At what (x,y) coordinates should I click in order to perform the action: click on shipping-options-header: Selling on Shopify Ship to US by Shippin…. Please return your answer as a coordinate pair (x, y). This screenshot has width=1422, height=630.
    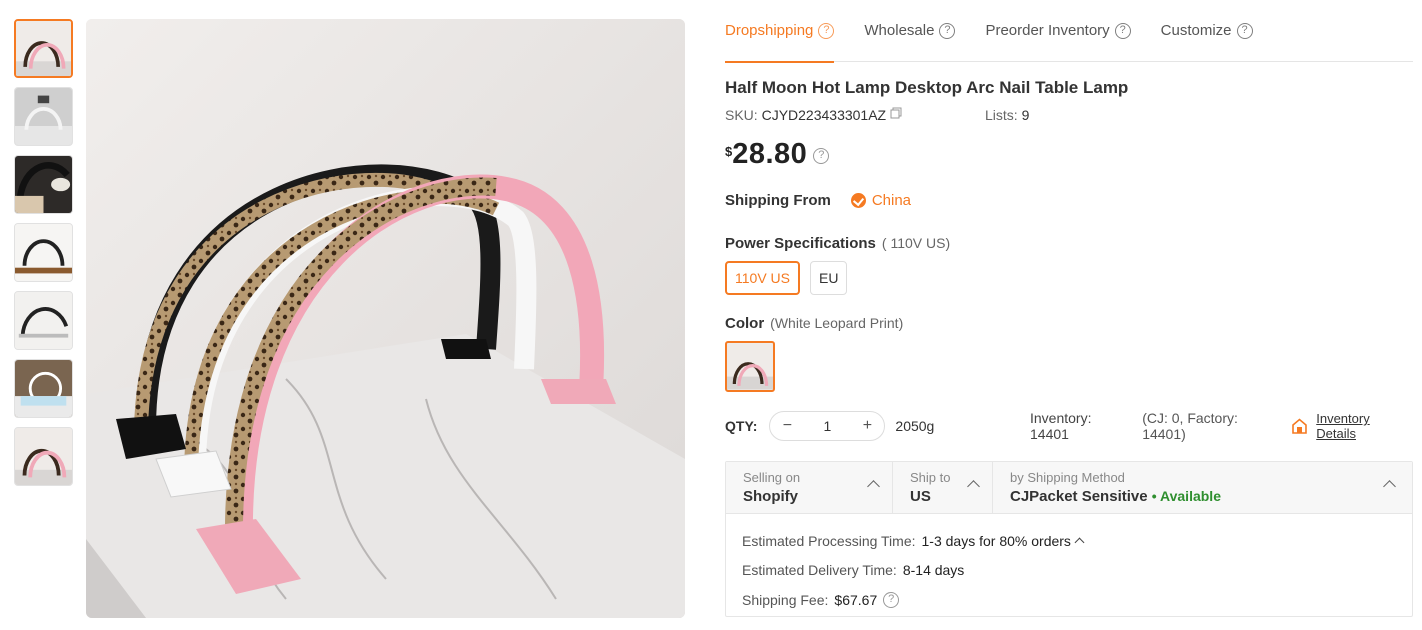
    Looking at the image, I should click on (1069, 488).